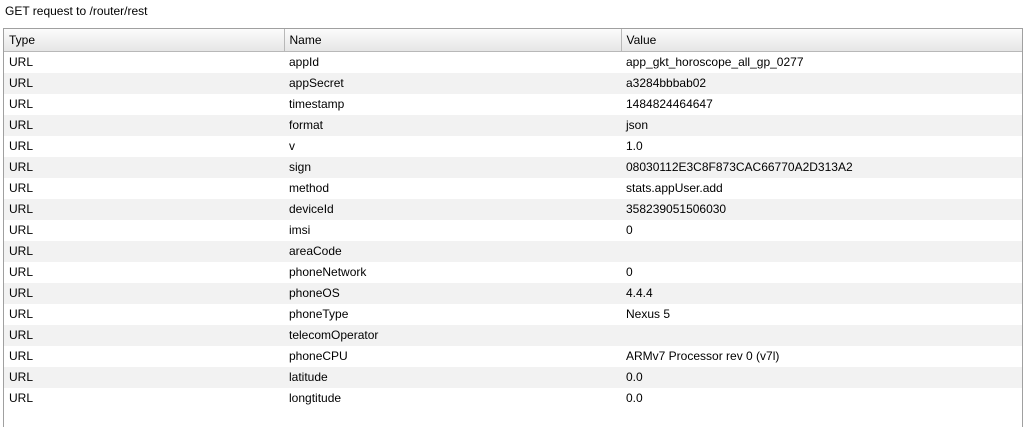  What do you see at coordinates (452, 230) in the screenshot?
I see `cell-name: imsi` at bounding box center [452, 230].